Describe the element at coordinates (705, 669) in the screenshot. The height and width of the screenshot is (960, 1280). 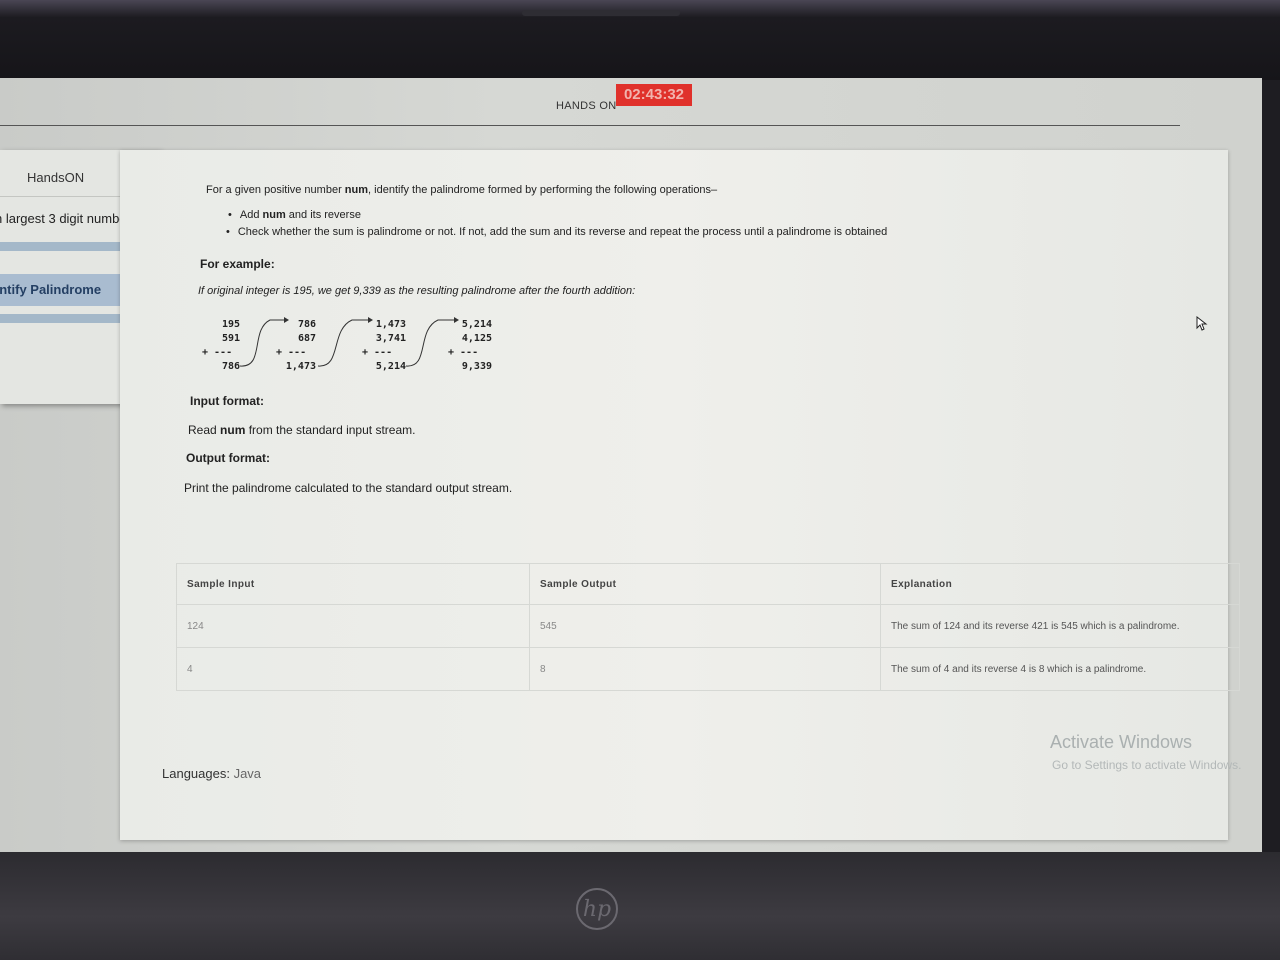
I see `table-cell: 8` at that location.